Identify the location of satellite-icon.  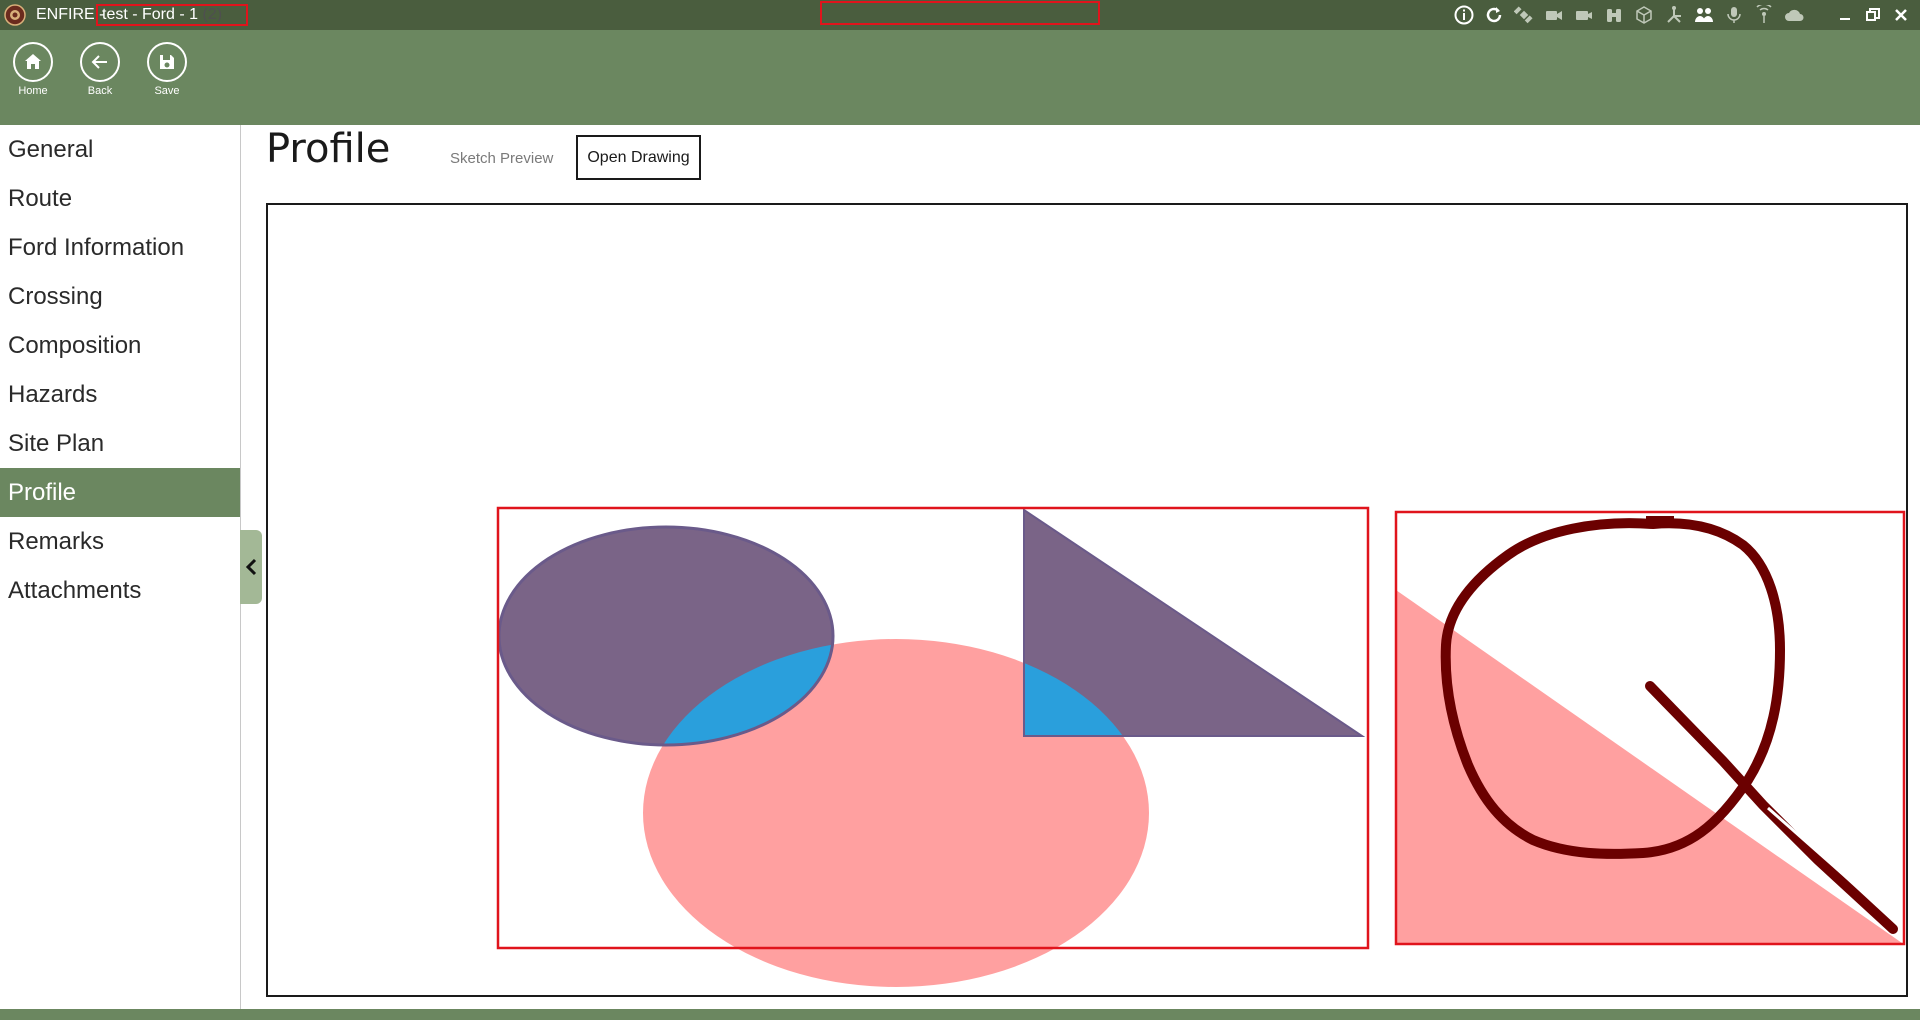
(1524, 15).